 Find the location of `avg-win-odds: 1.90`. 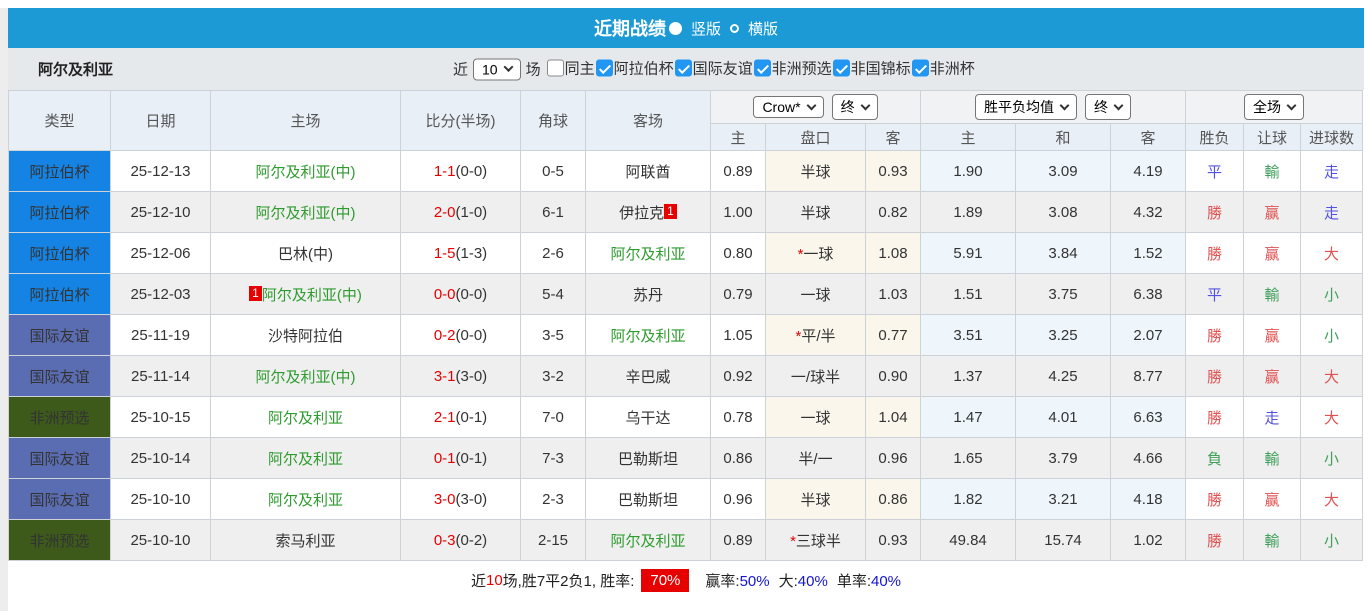

avg-win-odds: 1.90 is located at coordinates (968, 171).